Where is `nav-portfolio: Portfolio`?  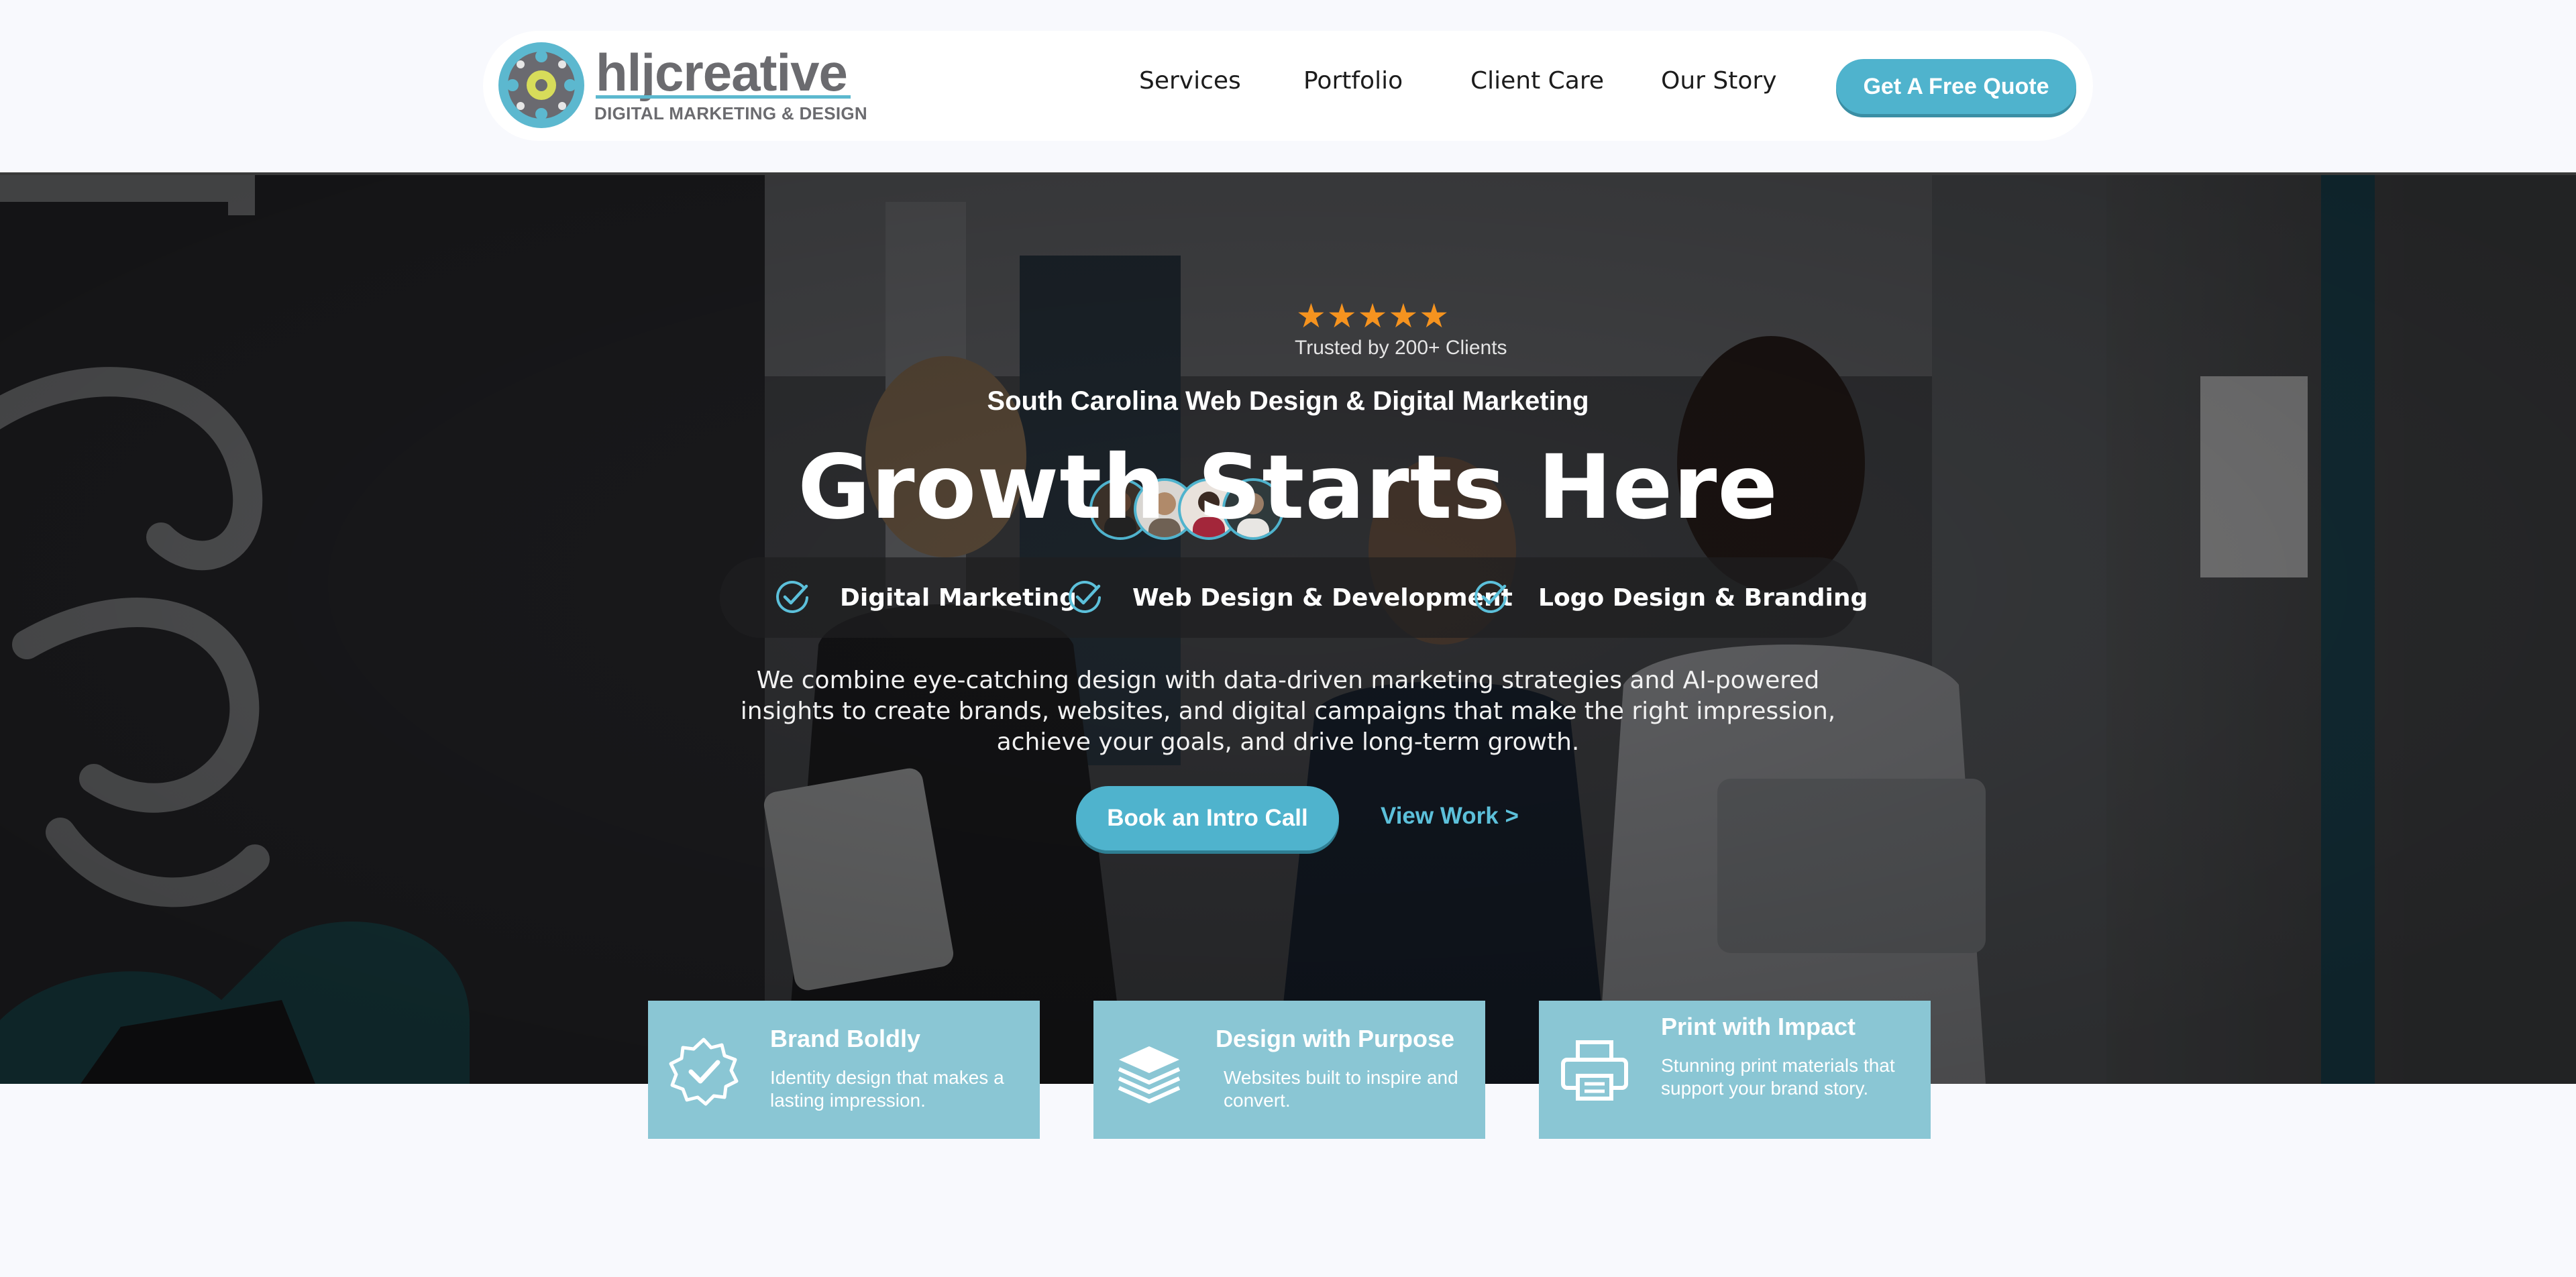
nav-portfolio: Portfolio is located at coordinates (1353, 81).